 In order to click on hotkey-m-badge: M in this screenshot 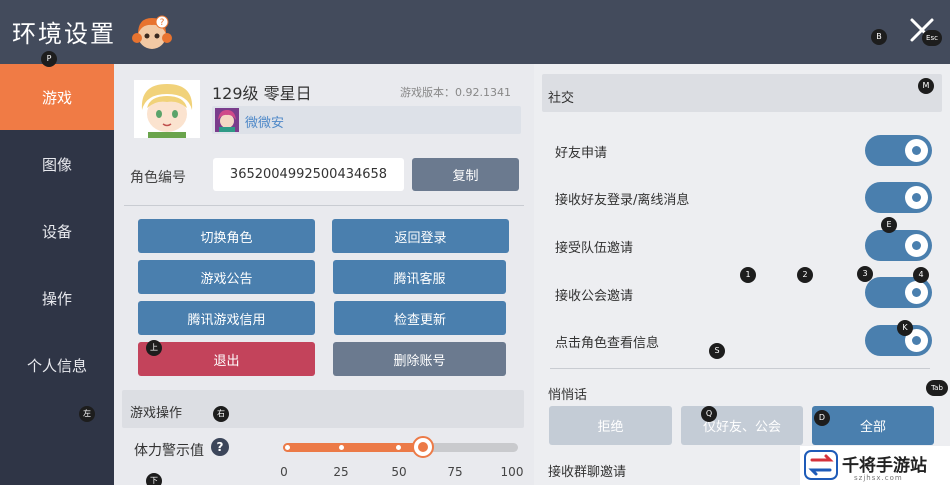, I will do `click(926, 86)`.